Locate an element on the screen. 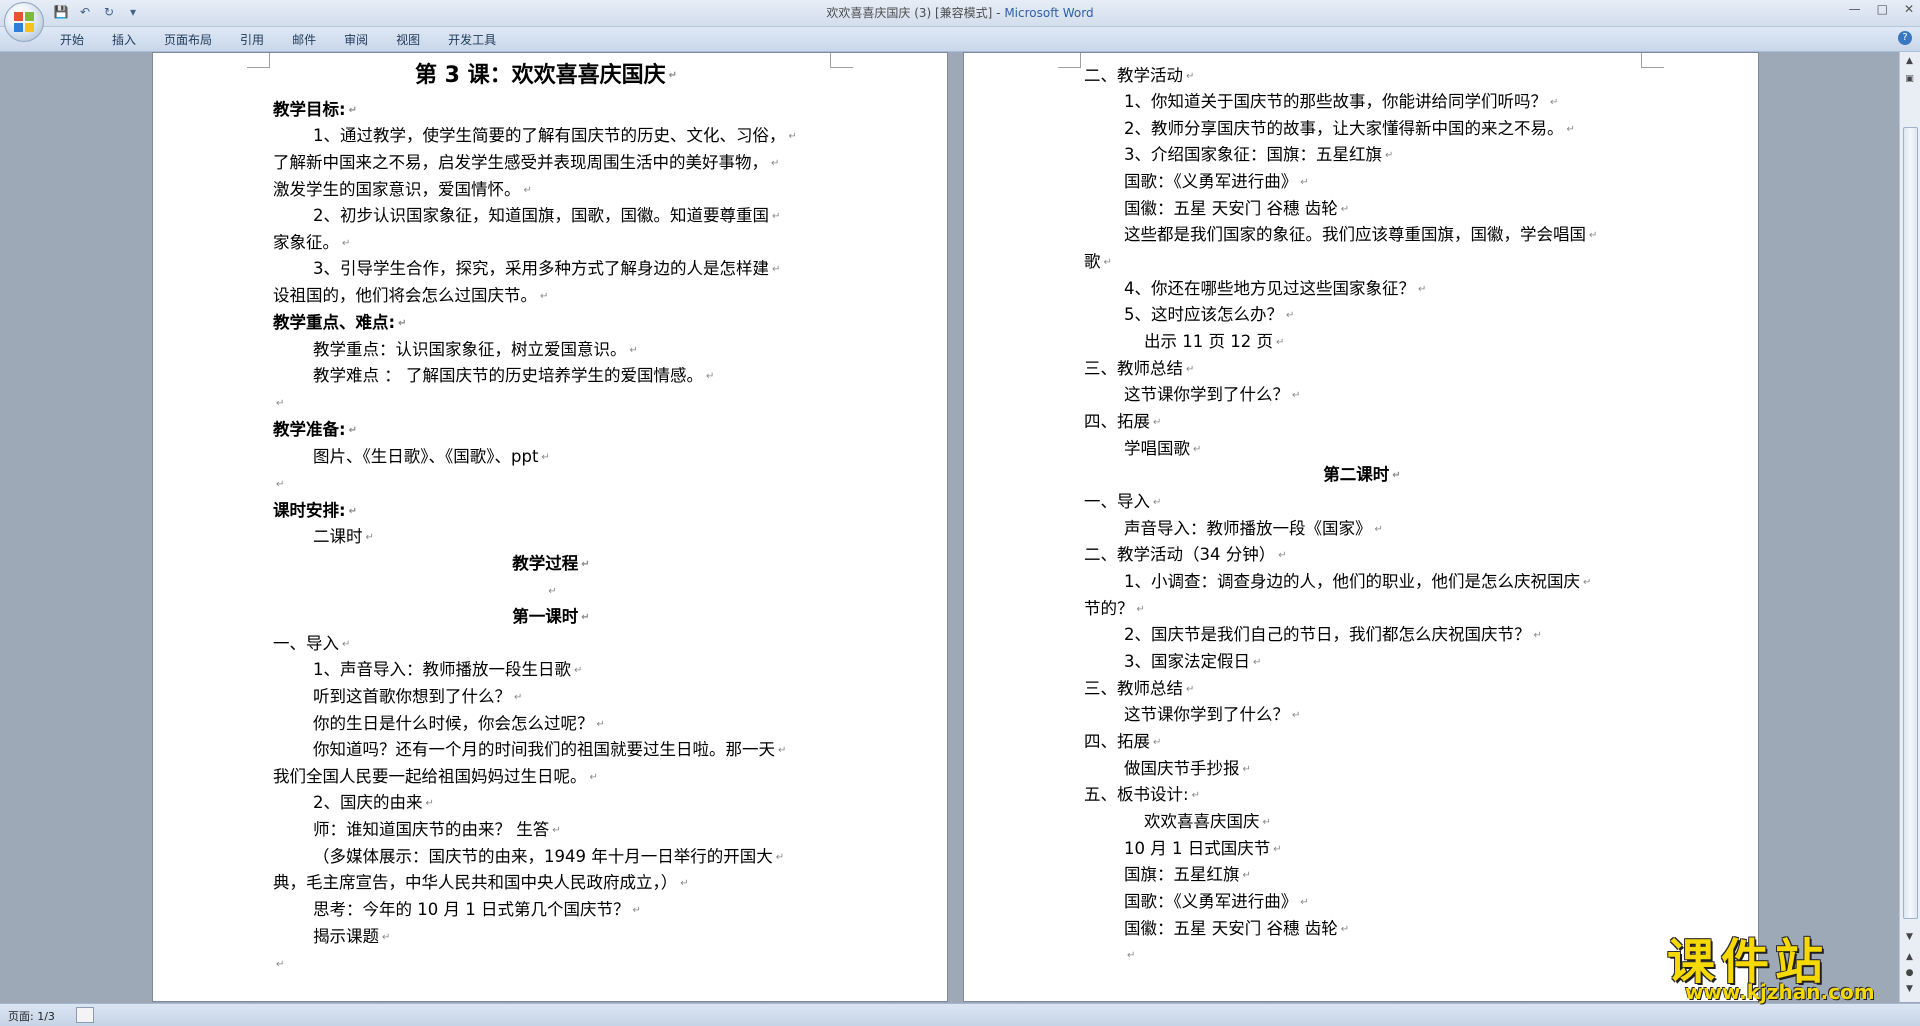 The width and height of the screenshot is (1920, 1026). tab-home: 开始 is located at coordinates (72, 39).